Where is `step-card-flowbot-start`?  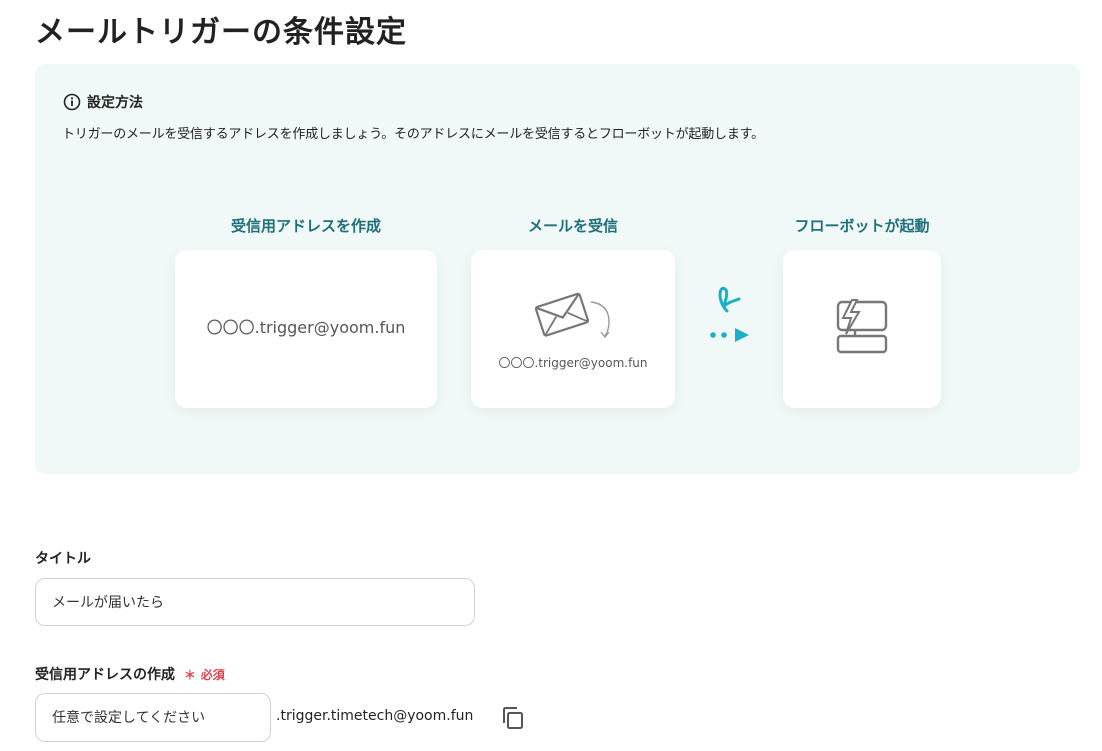 step-card-flowbot-start is located at coordinates (862, 329).